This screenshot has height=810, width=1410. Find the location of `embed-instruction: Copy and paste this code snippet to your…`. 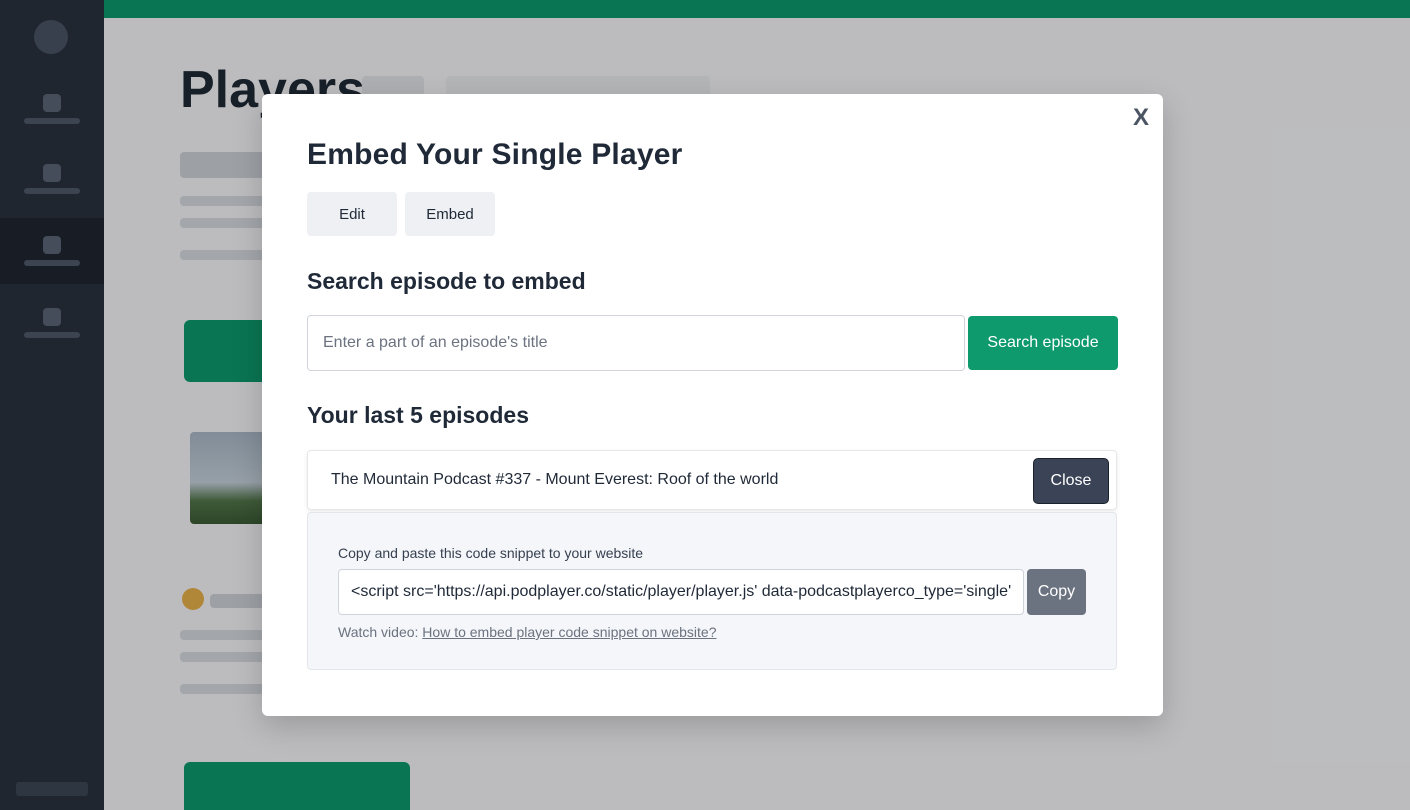

embed-instruction: Copy and paste this code snippet to your… is located at coordinates (491, 553).